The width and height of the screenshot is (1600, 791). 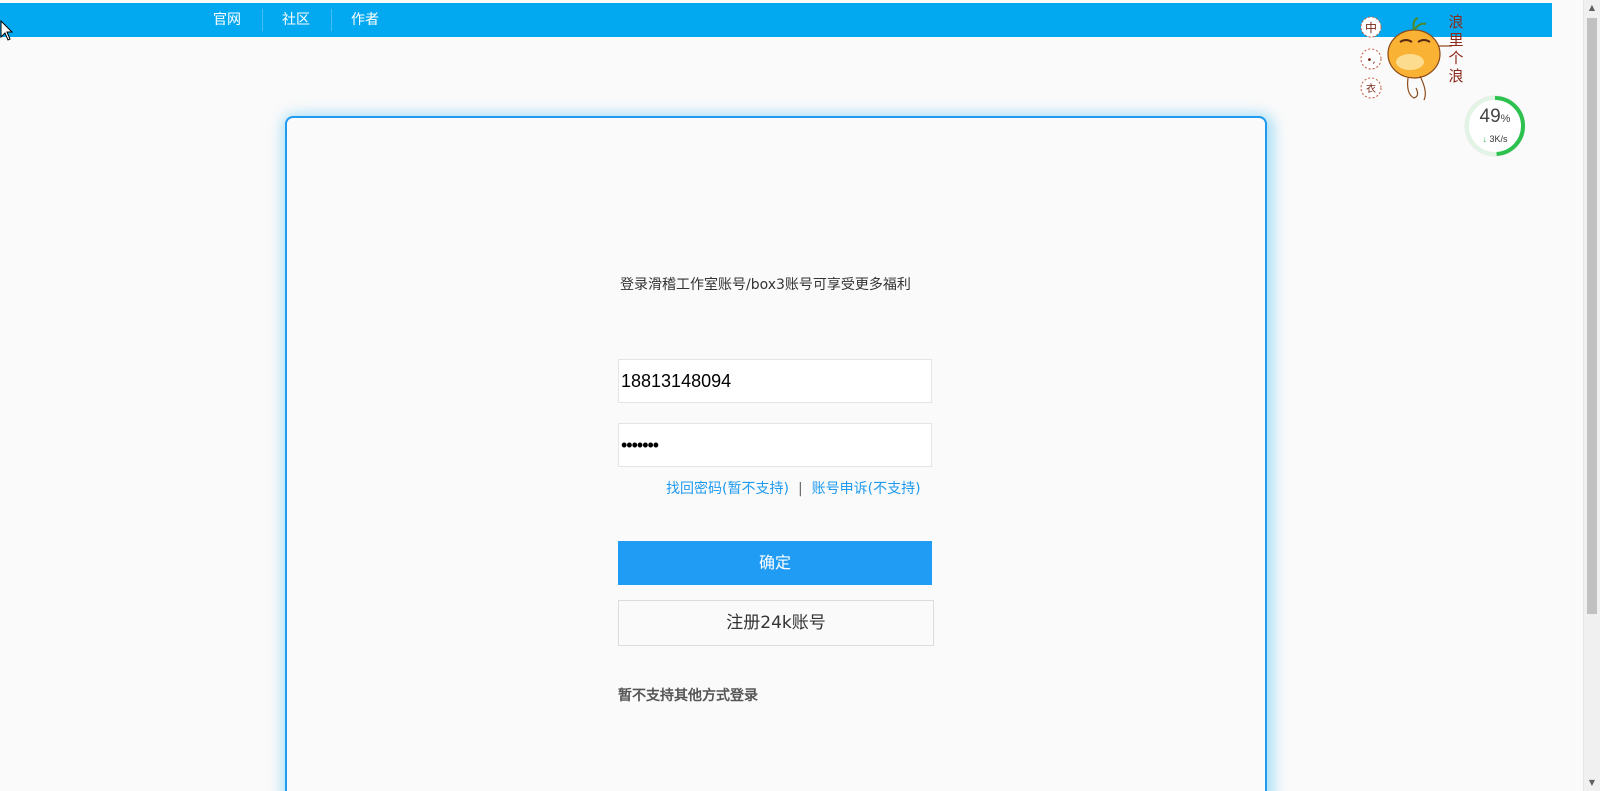 What do you see at coordinates (1456, 40) in the screenshot?
I see `mascot-slogan-char: 里` at bounding box center [1456, 40].